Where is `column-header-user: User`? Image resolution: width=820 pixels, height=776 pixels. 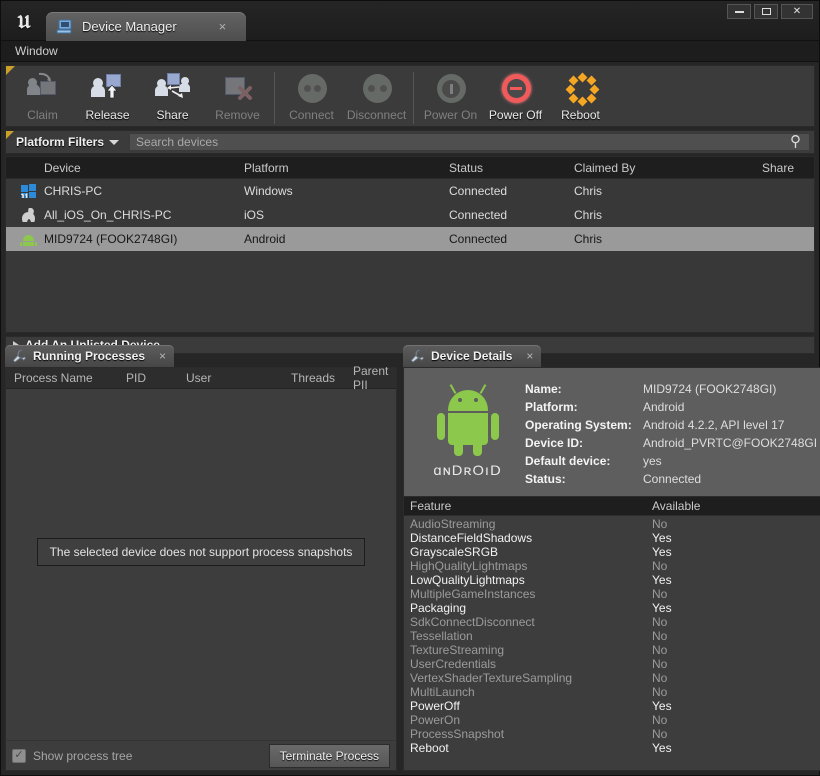 column-header-user: User is located at coordinates (230, 378).